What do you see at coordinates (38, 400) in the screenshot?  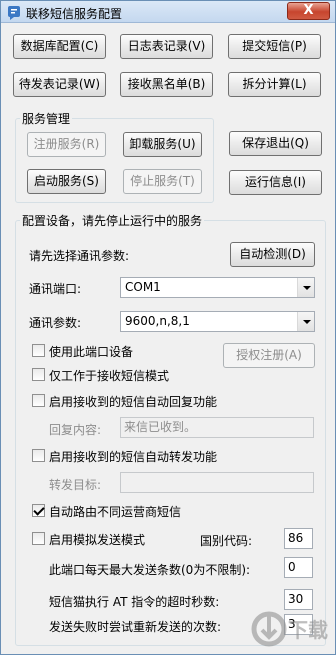 I see `auto-reply-checkbox` at bounding box center [38, 400].